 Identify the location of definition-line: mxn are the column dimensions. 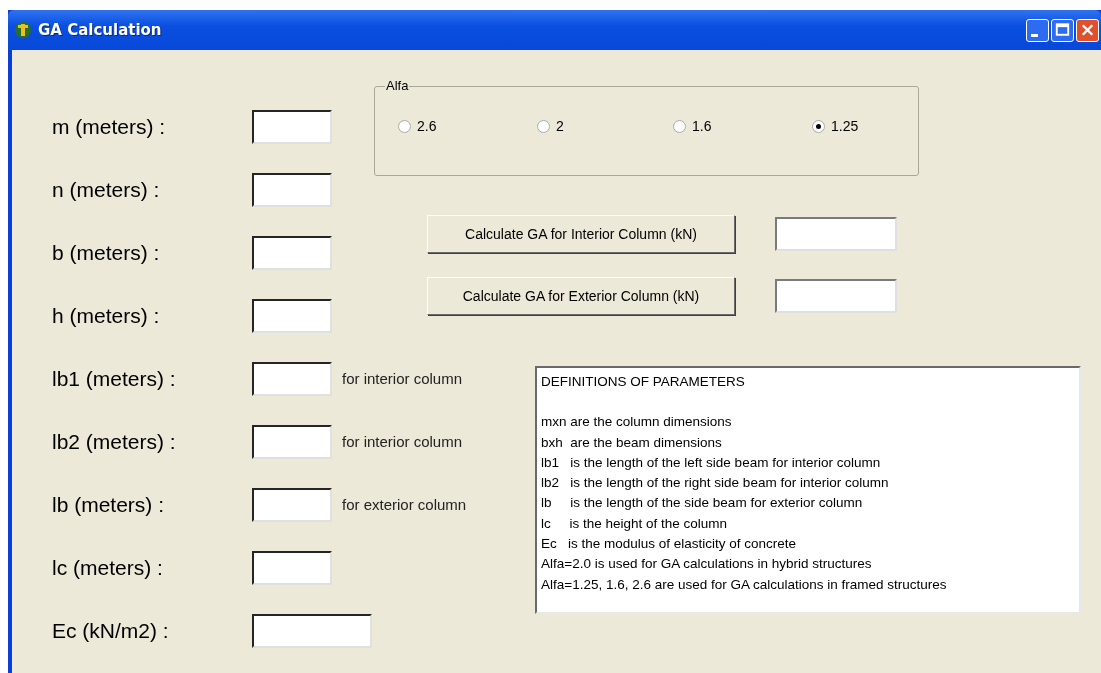
(637, 422).